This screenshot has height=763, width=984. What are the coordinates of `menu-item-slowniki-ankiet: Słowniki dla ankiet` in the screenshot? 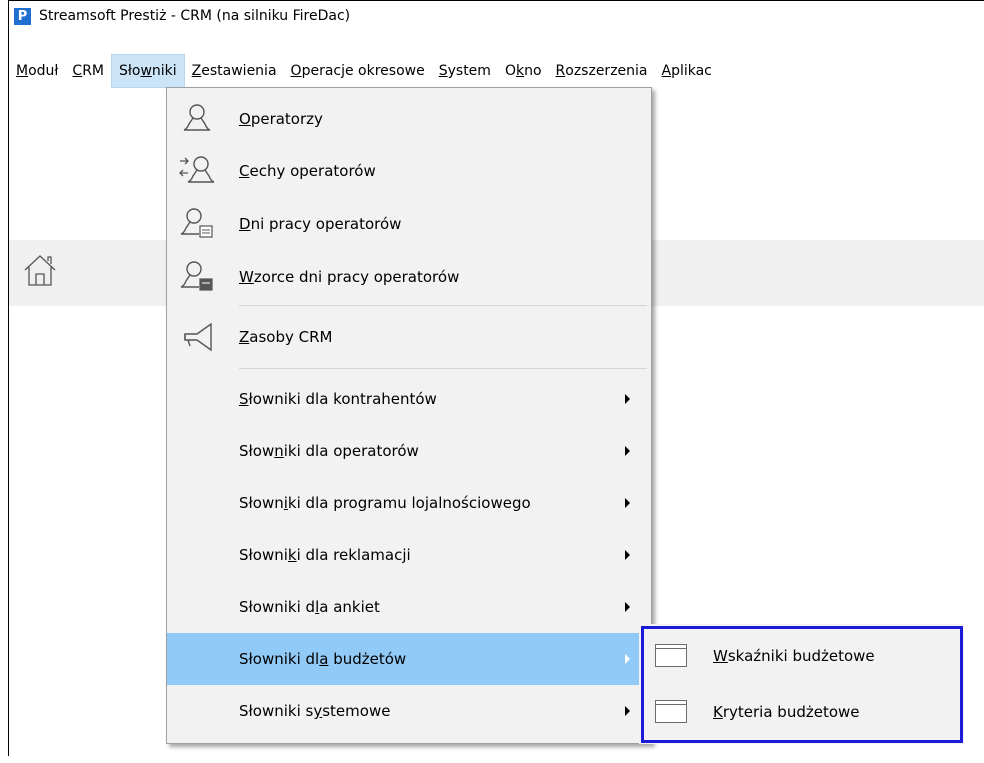 It's located at (409, 607).